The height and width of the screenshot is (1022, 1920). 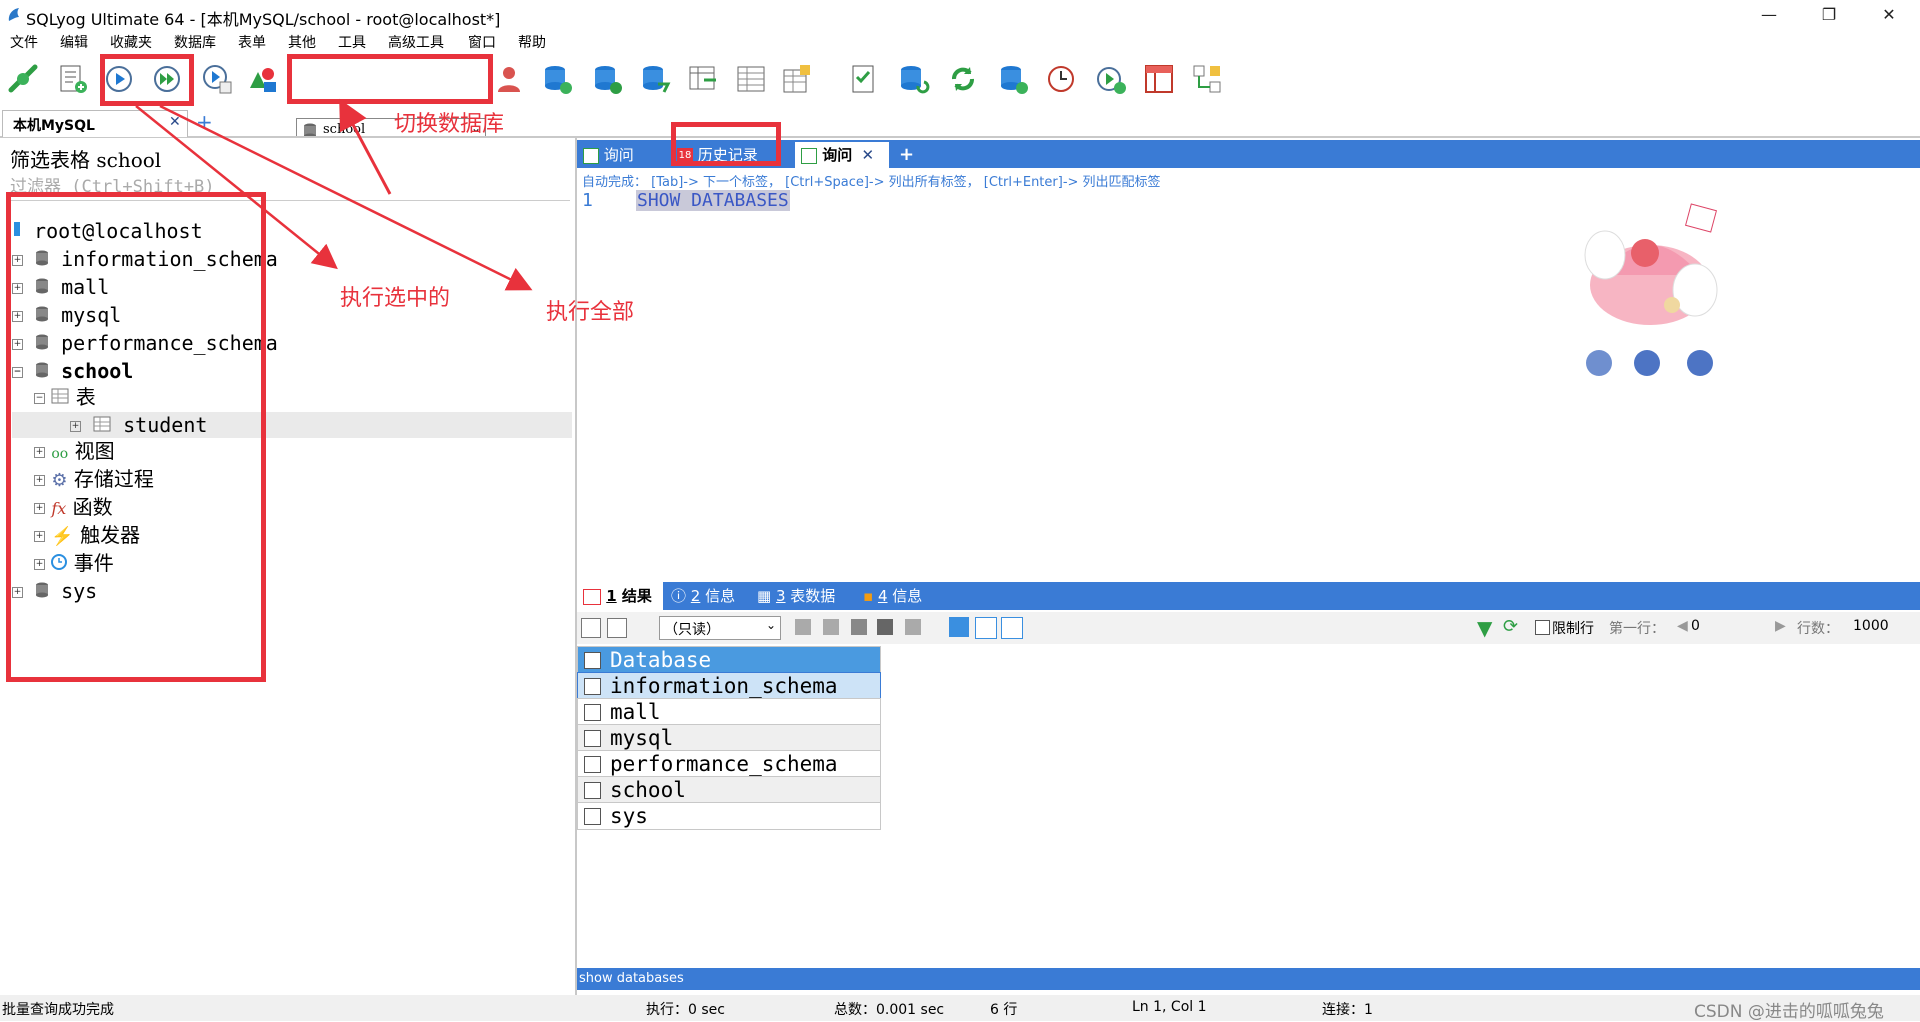 What do you see at coordinates (334, 194) in the screenshot?
I see `annotation-arrows` at bounding box center [334, 194].